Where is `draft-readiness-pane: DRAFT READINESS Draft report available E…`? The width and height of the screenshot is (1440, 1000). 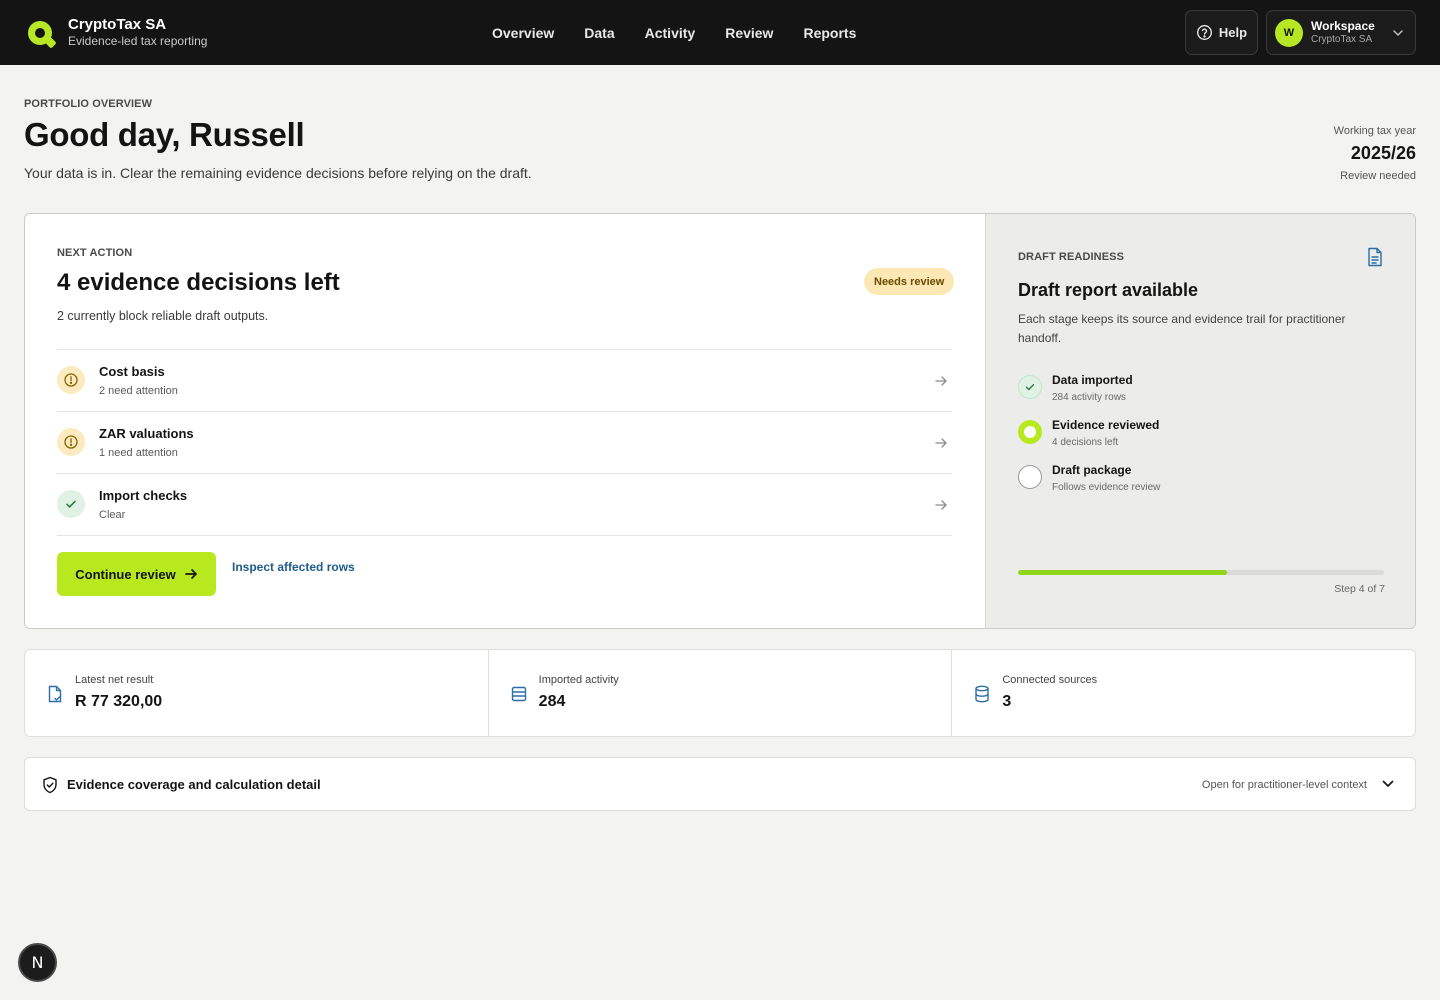
draft-readiness-pane: DRAFT READINESS Draft report available E… is located at coordinates (1200, 421).